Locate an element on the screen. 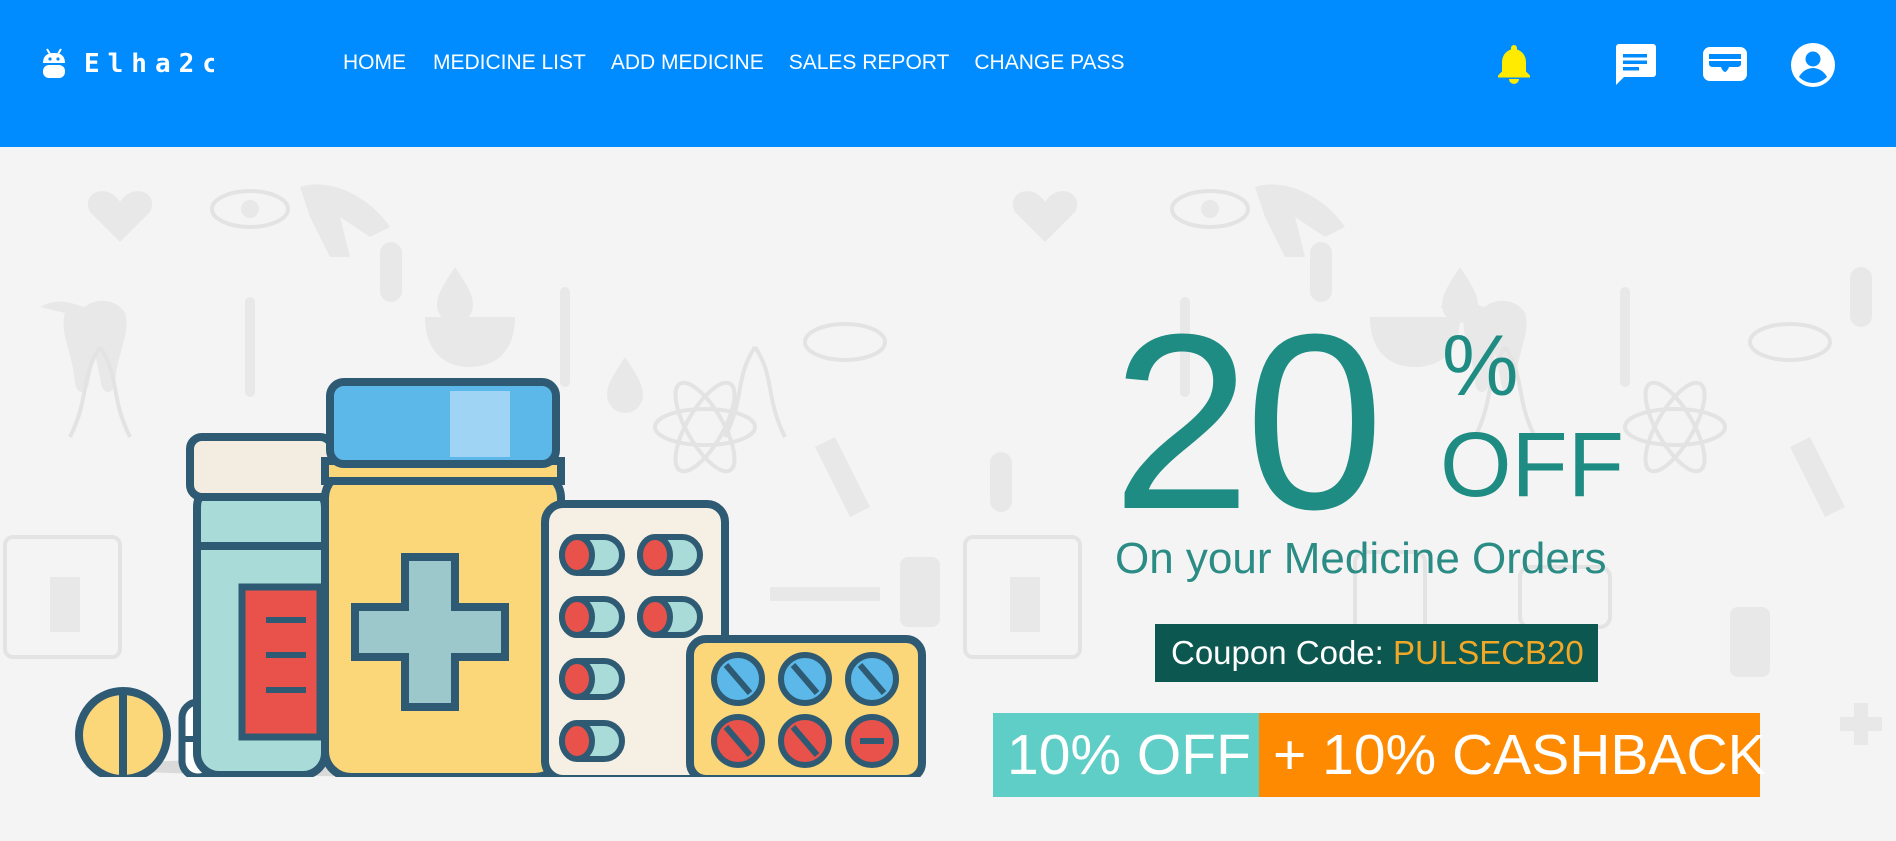  wallet-icon is located at coordinates (1725, 63).